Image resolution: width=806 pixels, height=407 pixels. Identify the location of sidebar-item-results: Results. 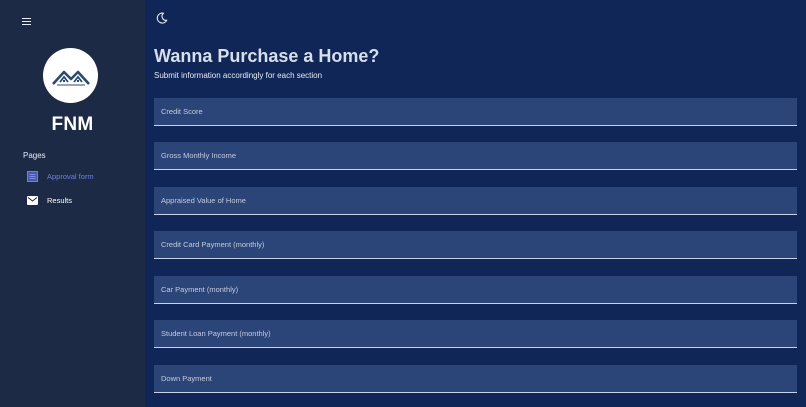
(49, 200).